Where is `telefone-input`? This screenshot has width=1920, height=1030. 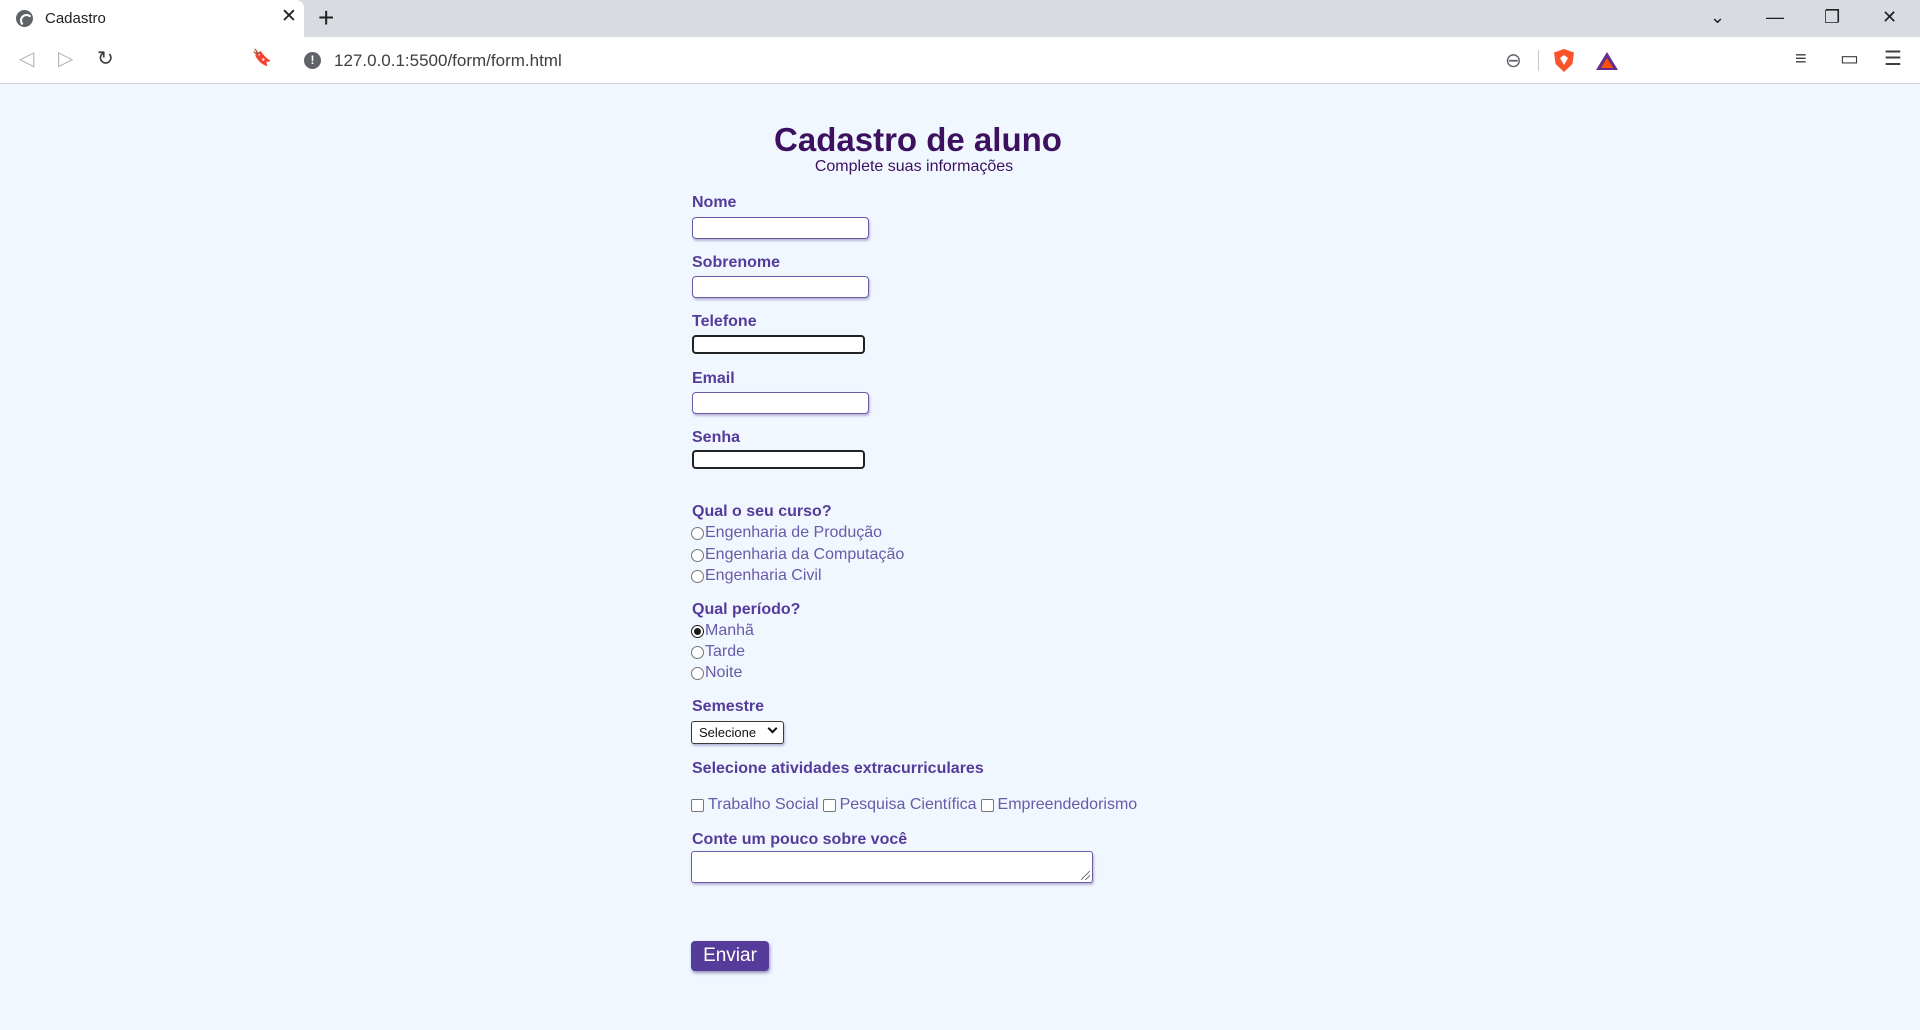 telefone-input is located at coordinates (778, 344).